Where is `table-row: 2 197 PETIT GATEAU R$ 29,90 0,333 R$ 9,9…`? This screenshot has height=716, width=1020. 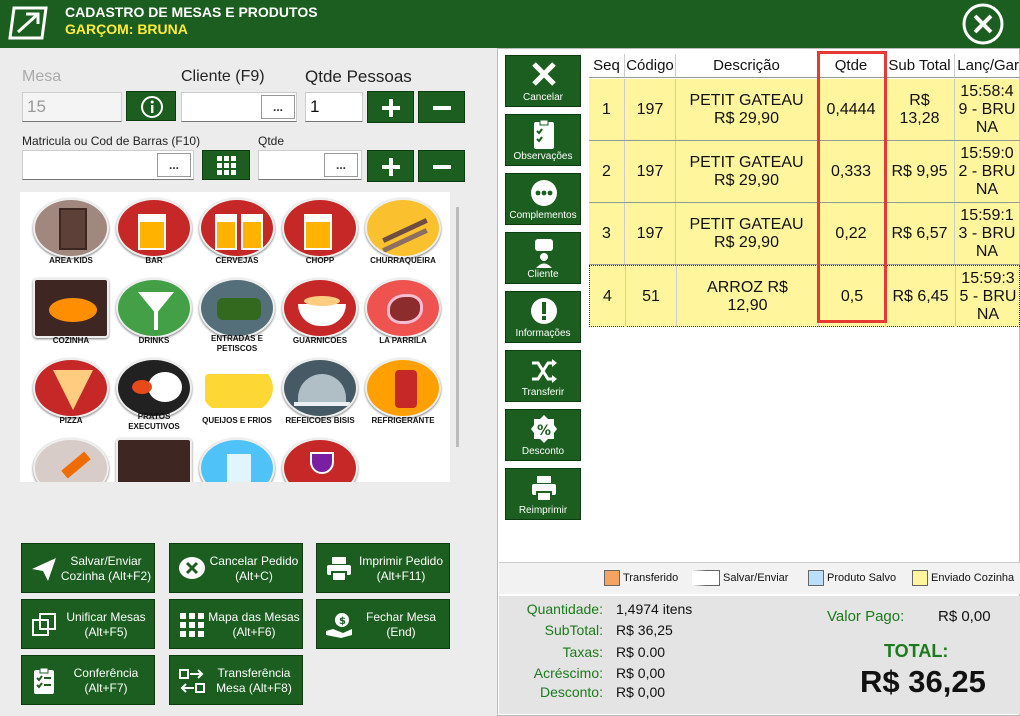 table-row: 2 197 PETIT GATEAU R$ 29,90 0,333 R$ 9,9… is located at coordinates (804, 172).